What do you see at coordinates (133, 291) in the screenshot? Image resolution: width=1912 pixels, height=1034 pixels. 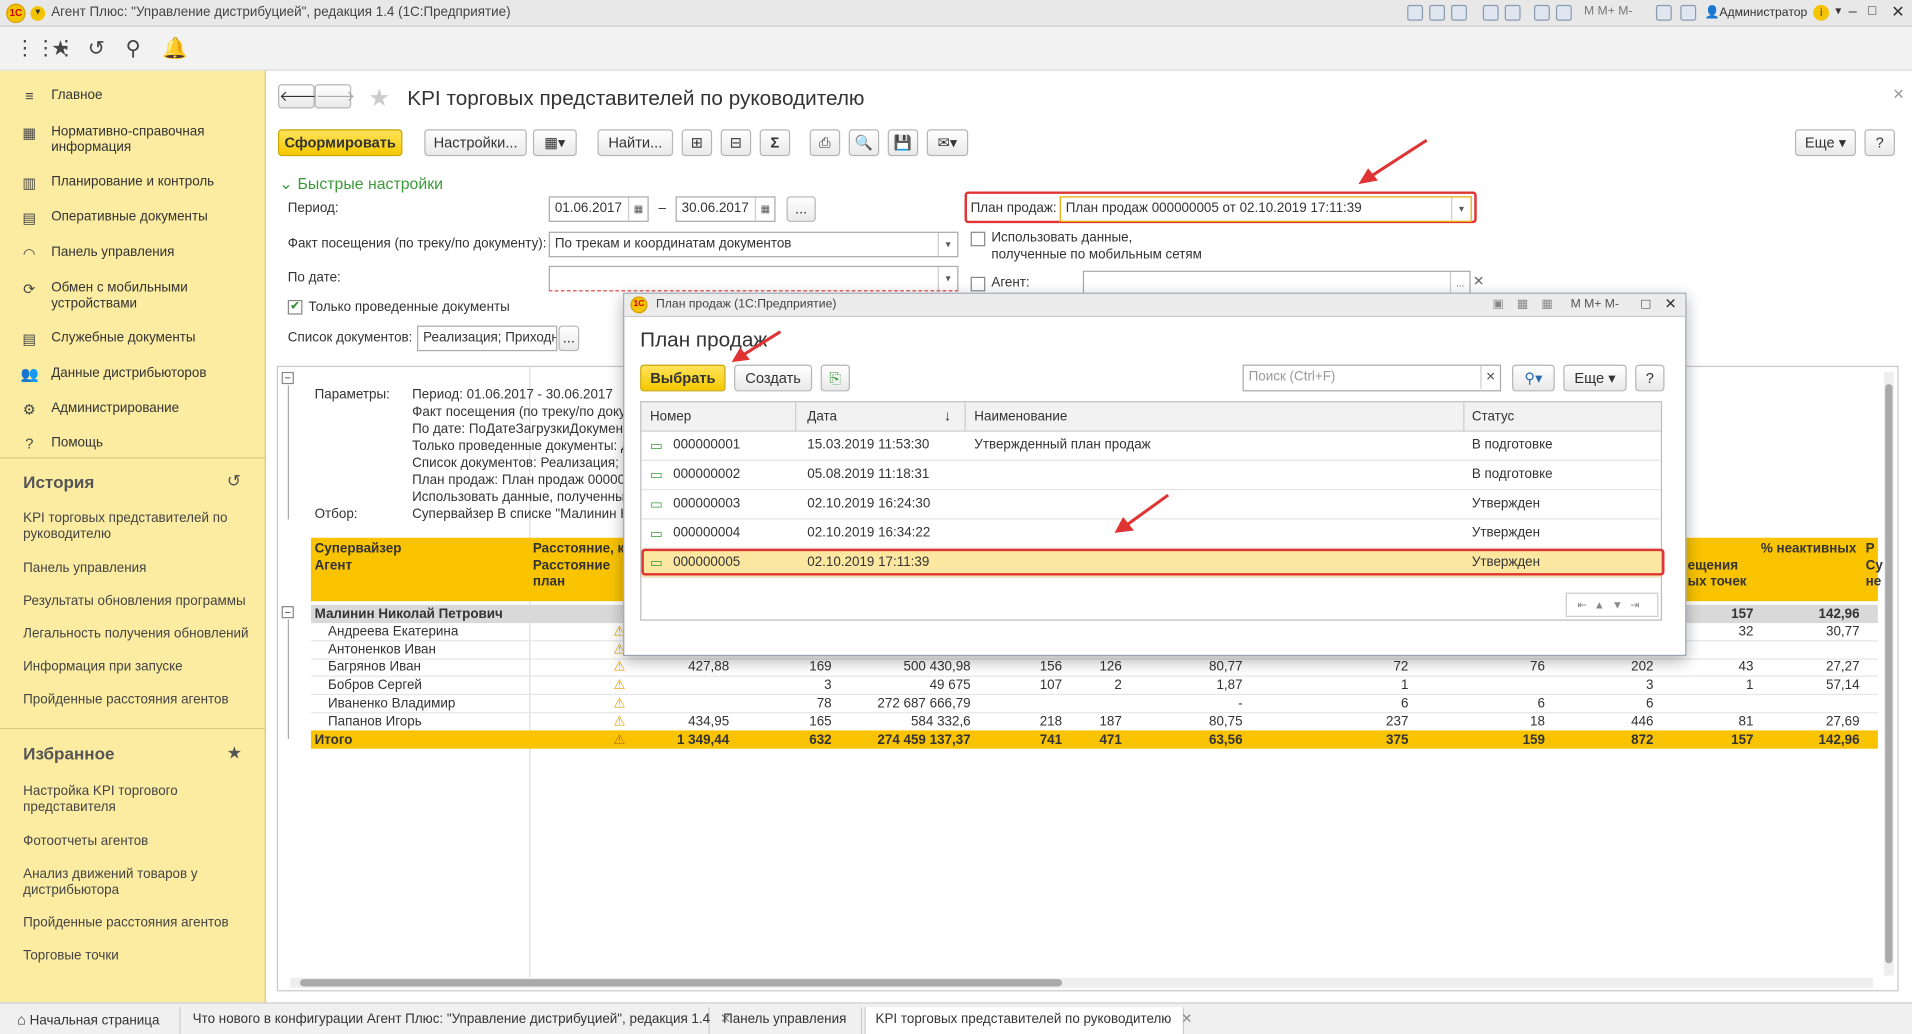 I see `sidebar-item-mobile-exchange: ⟳ Обмен с мобильными устройствами` at bounding box center [133, 291].